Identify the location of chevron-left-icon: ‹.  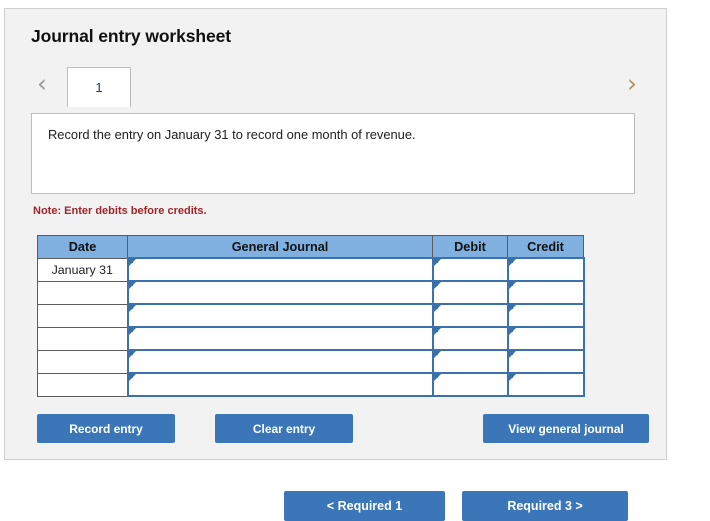
(42, 85).